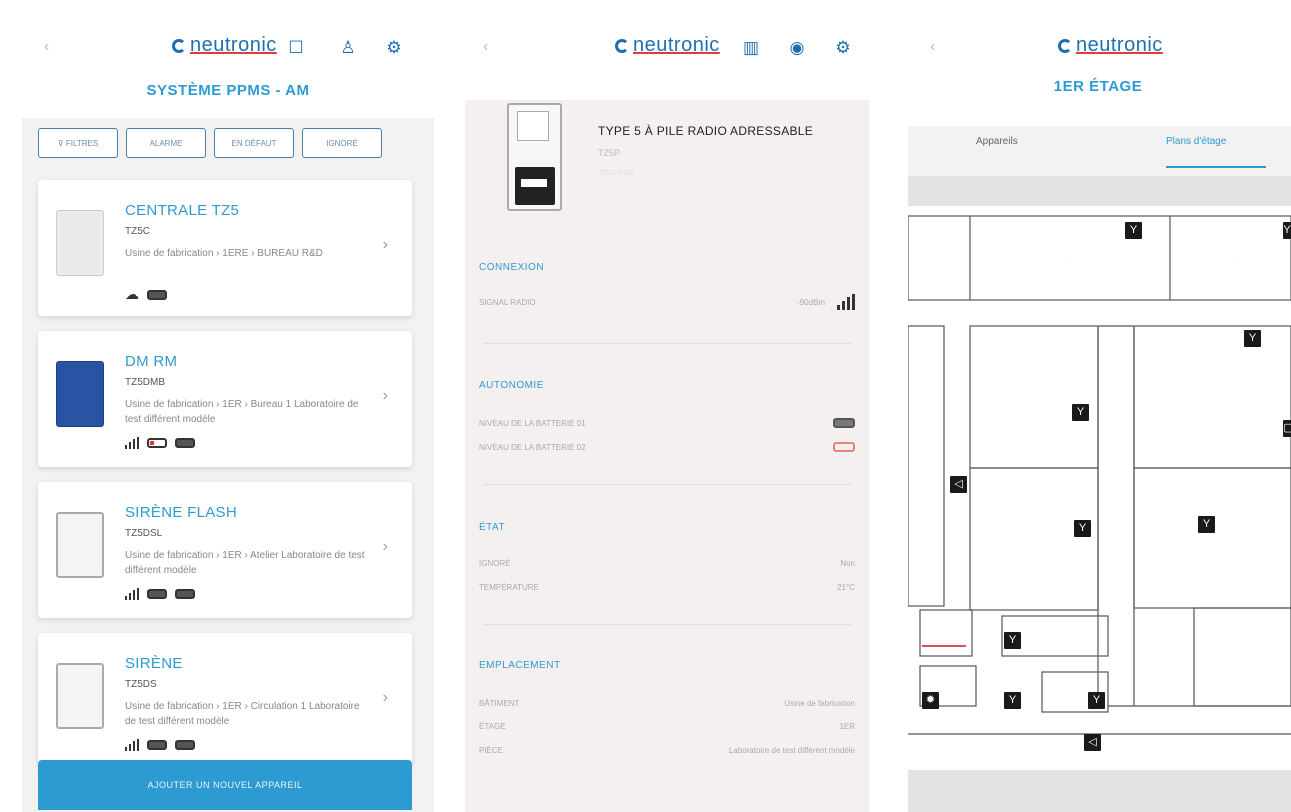  Describe the element at coordinates (751, 48) in the screenshot. I see `map-icon: ▥` at that location.